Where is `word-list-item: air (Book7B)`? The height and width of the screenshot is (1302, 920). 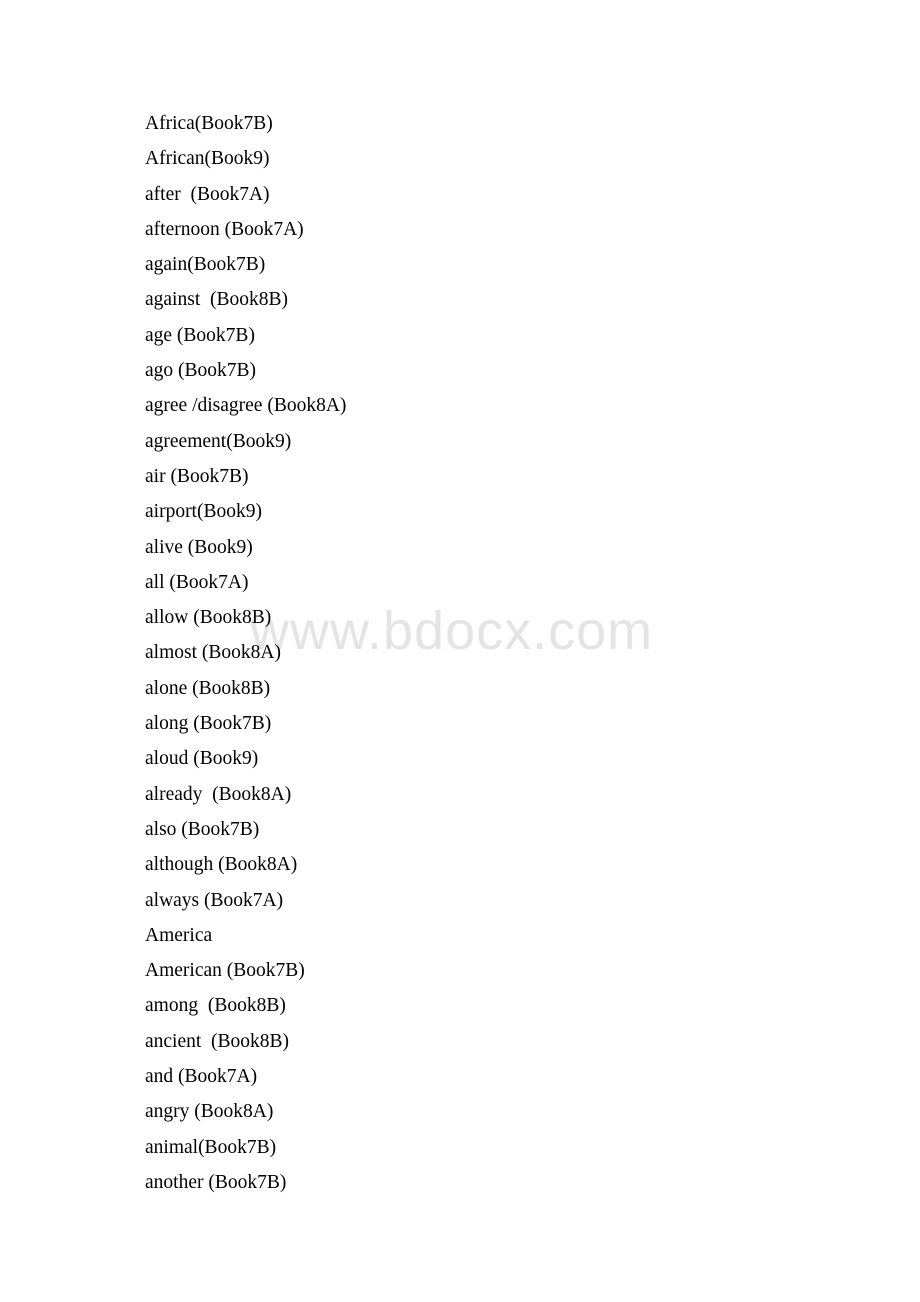
word-list-item: air (Book7B) is located at coordinates (197, 476).